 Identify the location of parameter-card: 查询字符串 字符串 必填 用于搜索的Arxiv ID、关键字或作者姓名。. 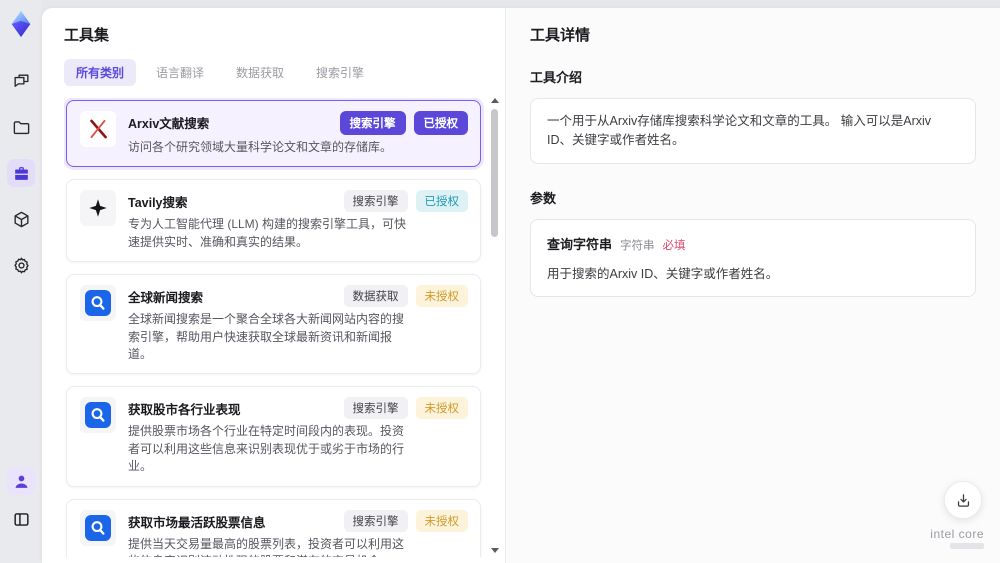
(753, 257).